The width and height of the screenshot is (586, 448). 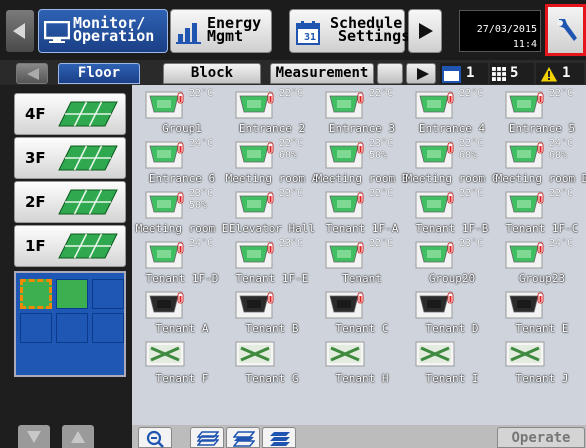 I want to click on floor-button-2: 2F, so click(x=70, y=202).